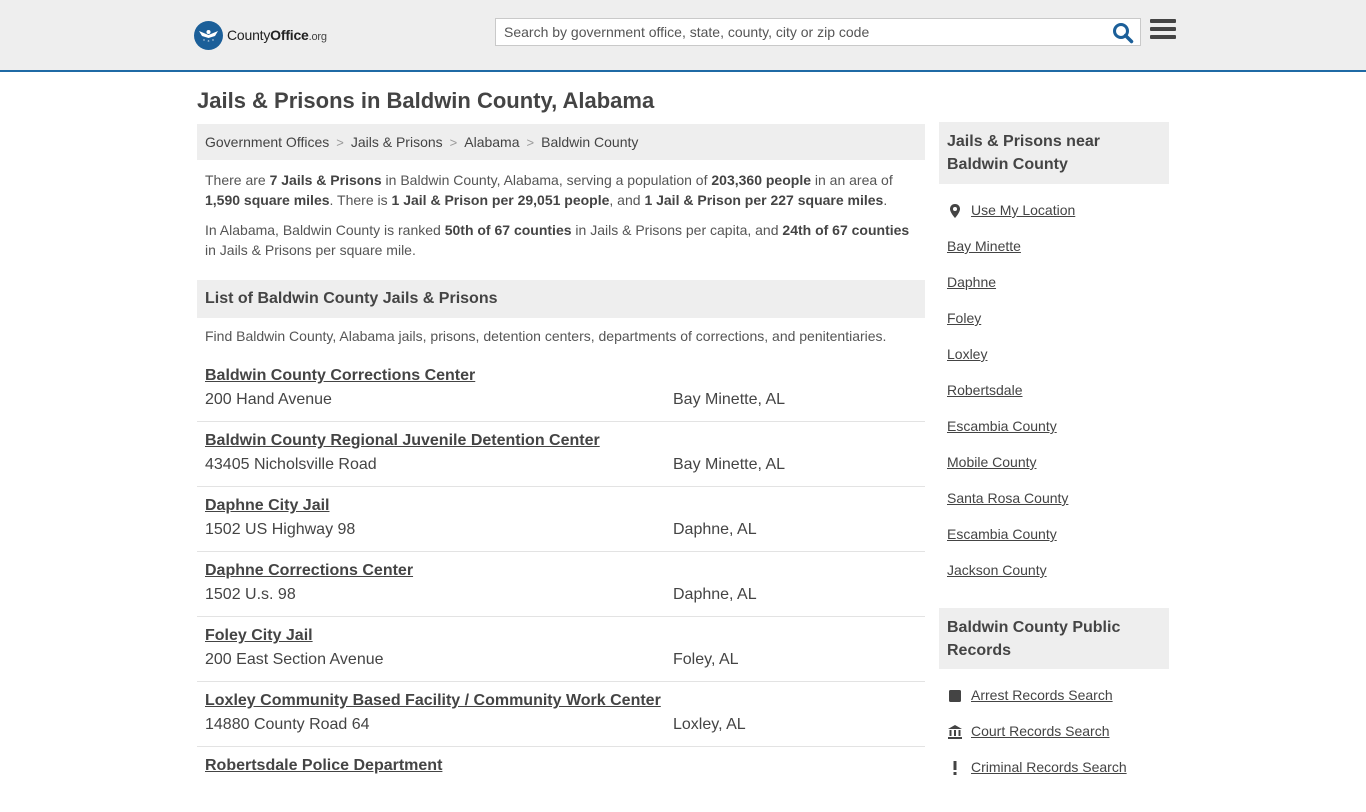 The height and width of the screenshot is (812, 1366). I want to click on search-bar, so click(818, 32).